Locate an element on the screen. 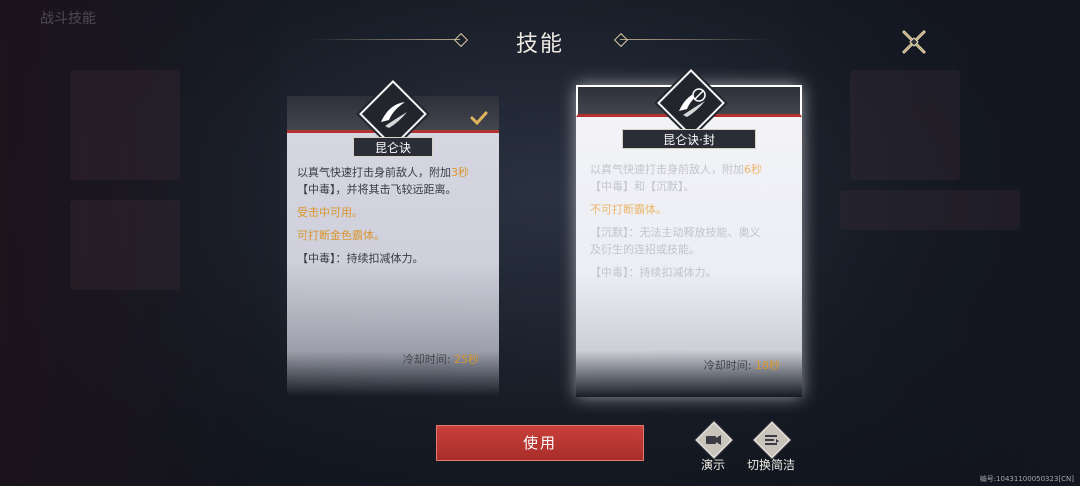 This screenshot has width=1080, height=486. checkmark-icon is located at coordinates (479, 118).